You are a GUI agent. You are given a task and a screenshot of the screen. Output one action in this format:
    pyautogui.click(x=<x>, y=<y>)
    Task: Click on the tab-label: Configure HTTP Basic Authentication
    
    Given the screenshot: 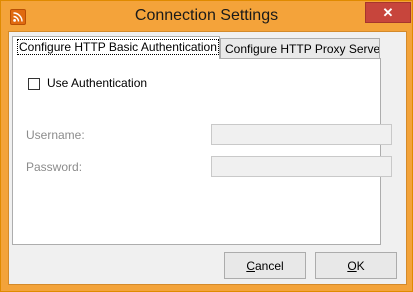 What is the action you would take?
    pyautogui.click(x=118, y=47)
    